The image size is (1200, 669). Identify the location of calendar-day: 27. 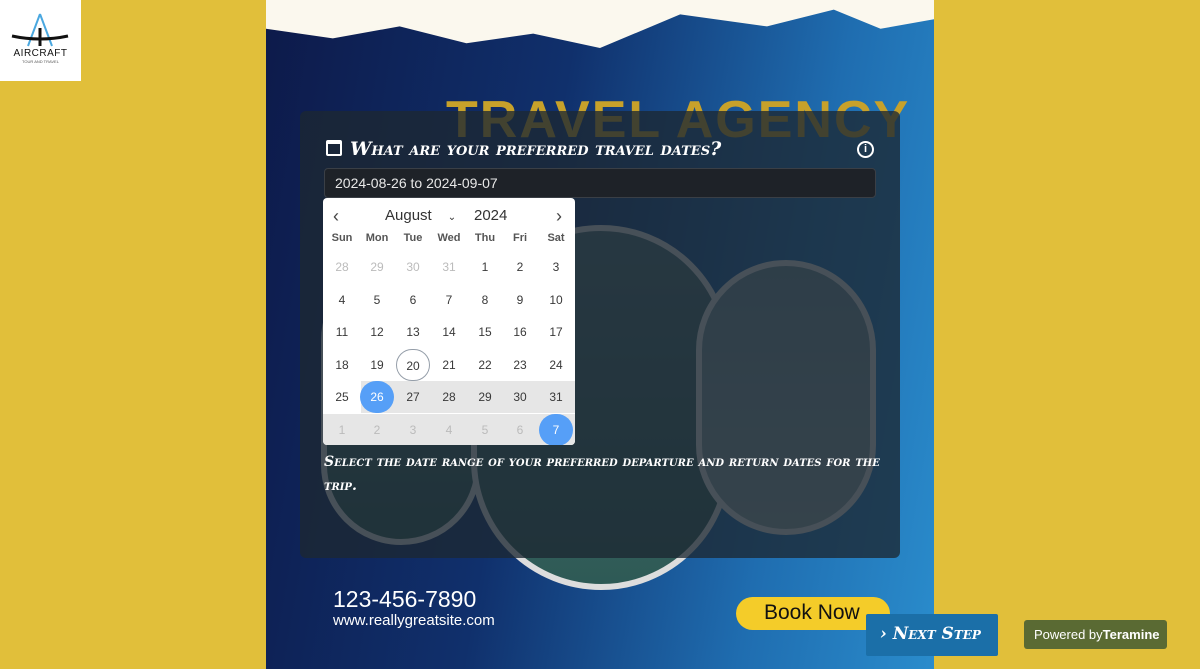
(413, 397).